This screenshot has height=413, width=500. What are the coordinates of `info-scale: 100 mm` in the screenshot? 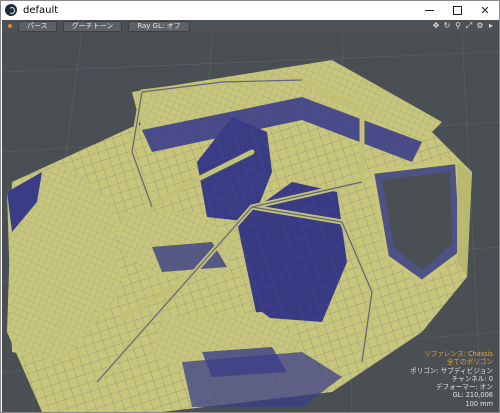 It's located at (479, 403).